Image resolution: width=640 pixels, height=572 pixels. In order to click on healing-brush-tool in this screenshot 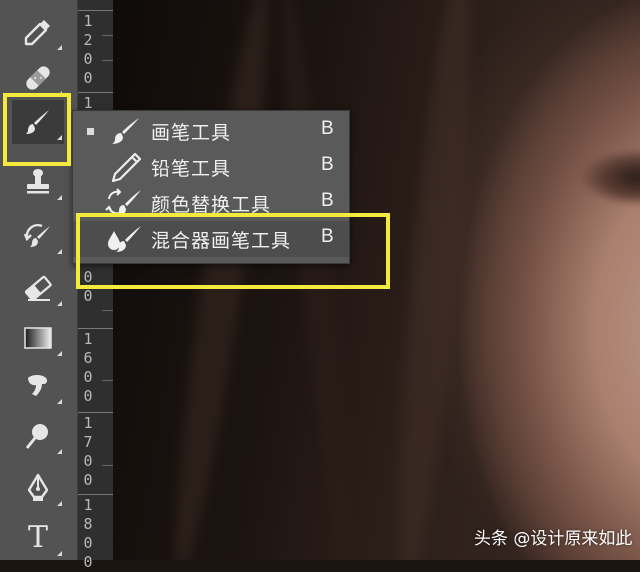, I will do `click(38, 78)`.